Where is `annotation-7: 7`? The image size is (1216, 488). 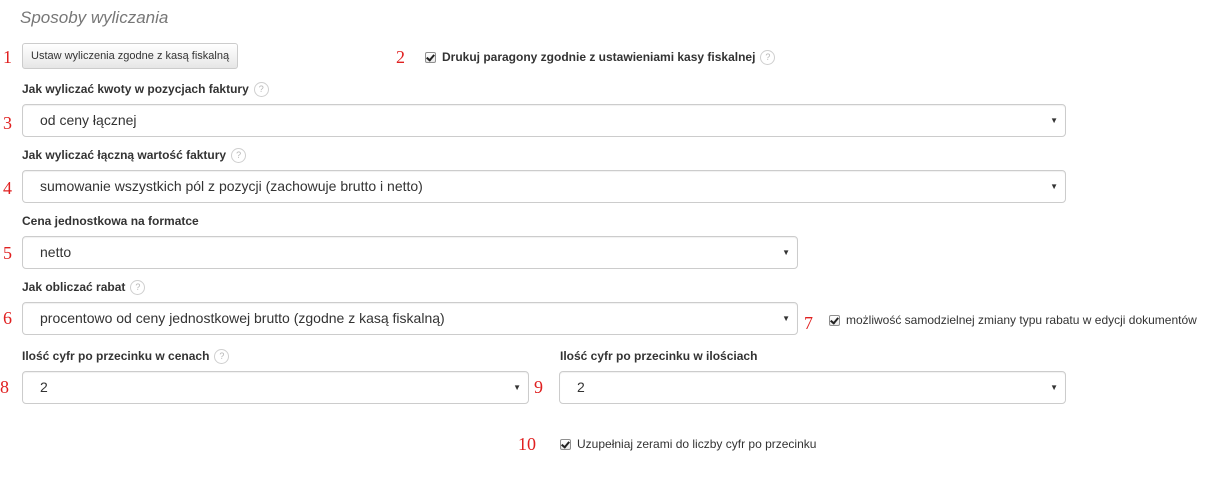
annotation-7: 7 is located at coordinates (808, 323).